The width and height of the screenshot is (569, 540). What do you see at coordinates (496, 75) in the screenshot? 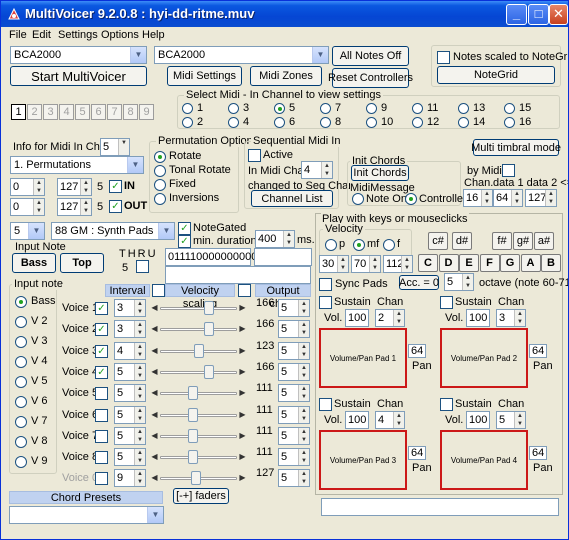
I see `notegrid-button: NoteGrid` at bounding box center [496, 75].